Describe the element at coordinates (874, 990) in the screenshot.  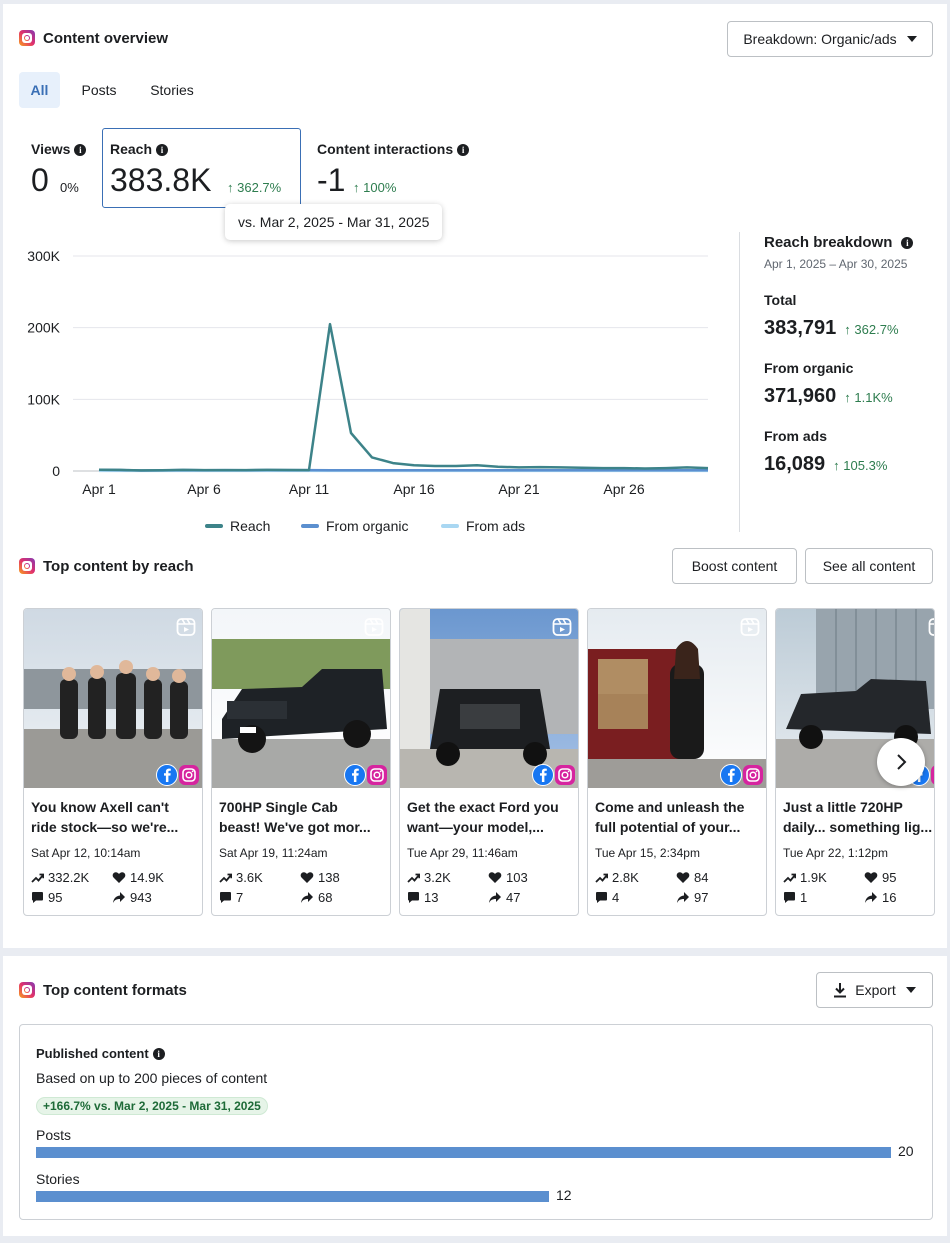
I see `export-dropdown: Export` at that location.